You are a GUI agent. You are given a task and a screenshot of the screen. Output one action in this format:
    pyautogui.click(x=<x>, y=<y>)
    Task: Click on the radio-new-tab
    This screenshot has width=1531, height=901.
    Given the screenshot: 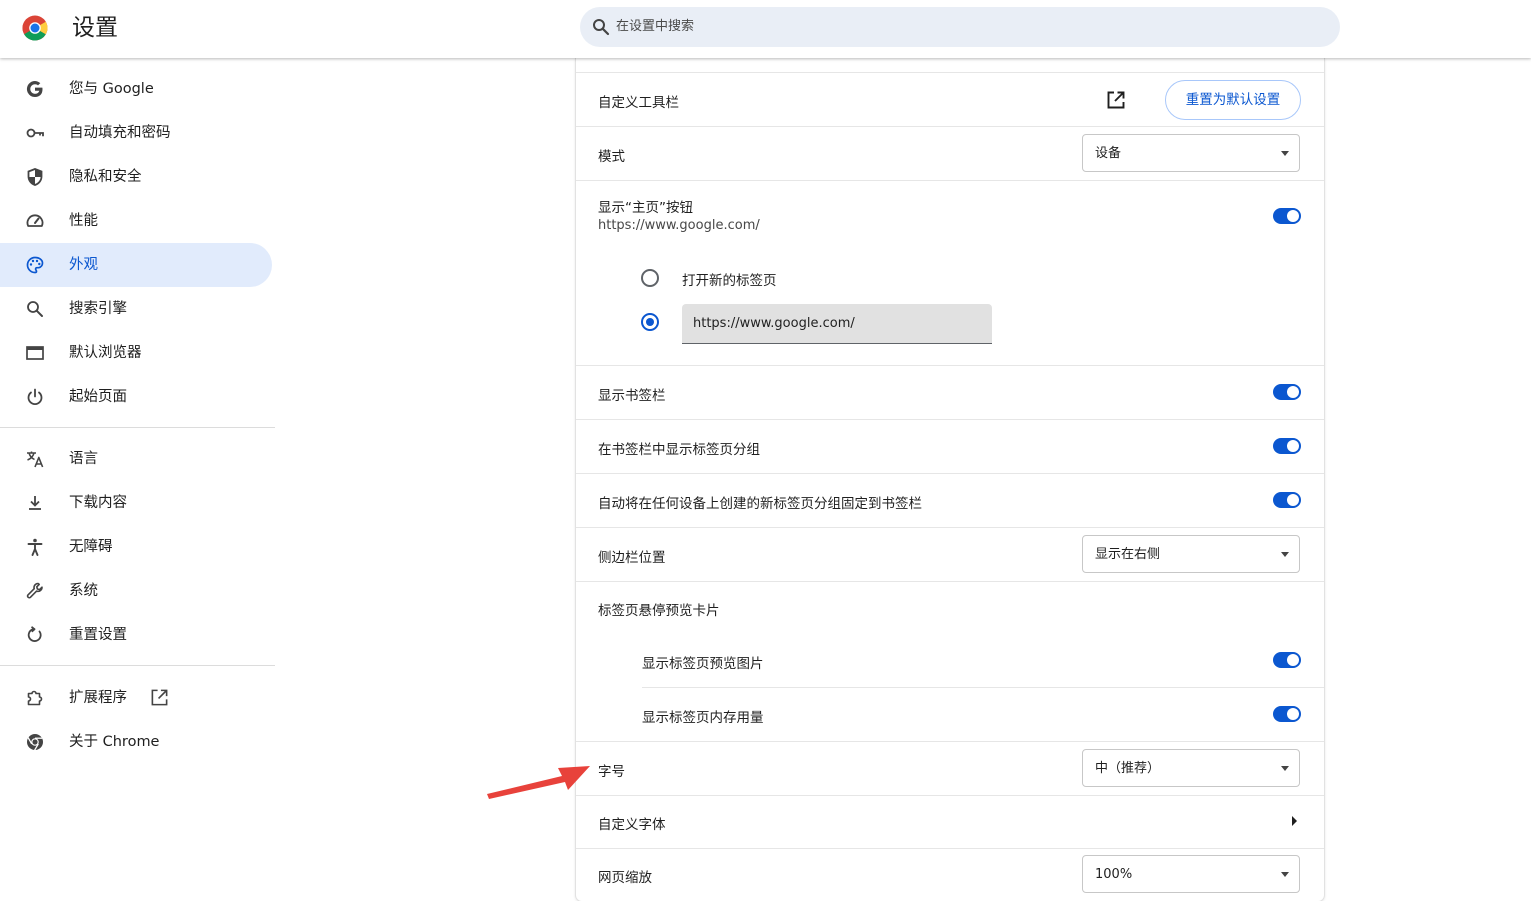 What is the action you would take?
    pyautogui.click(x=650, y=278)
    